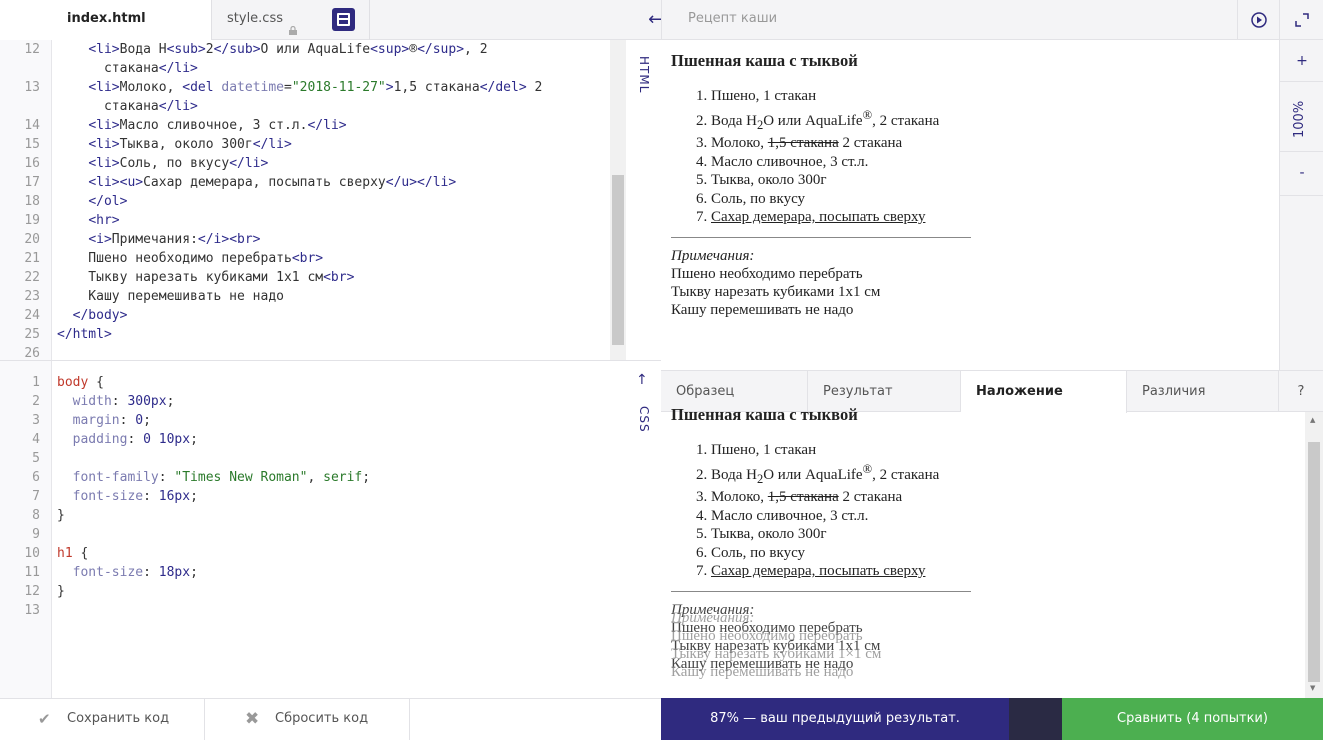 The image size is (1323, 740). Describe the element at coordinates (32, 125) in the screenshot. I see `line-number: 14` at that location.